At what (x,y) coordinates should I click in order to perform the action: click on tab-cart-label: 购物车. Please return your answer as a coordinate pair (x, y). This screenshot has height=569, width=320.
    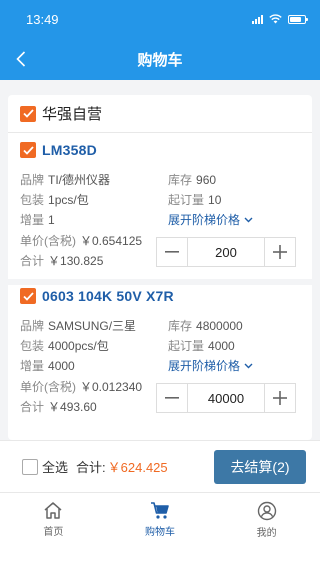
    Looking at the image, I should click on (160, 532).